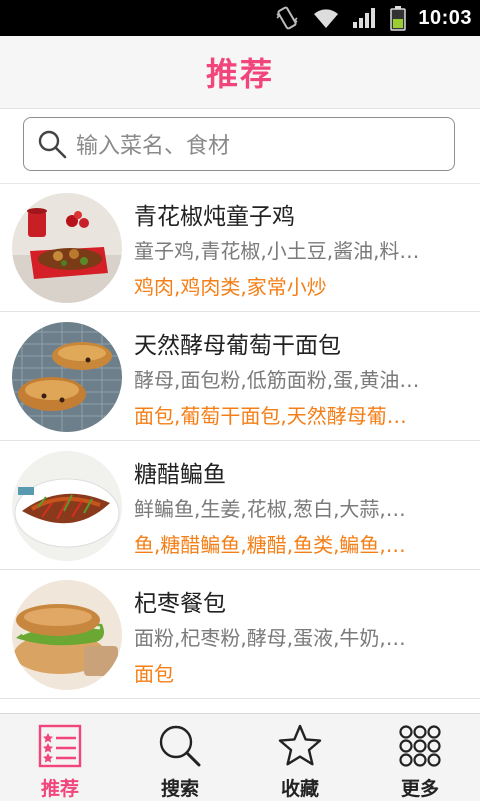 Image resolution: width=480 pixels, height=801 pixels. Describe the element at coordinates (179, 789) in the screenshot. I see `nav-label: 搜索` at that location.